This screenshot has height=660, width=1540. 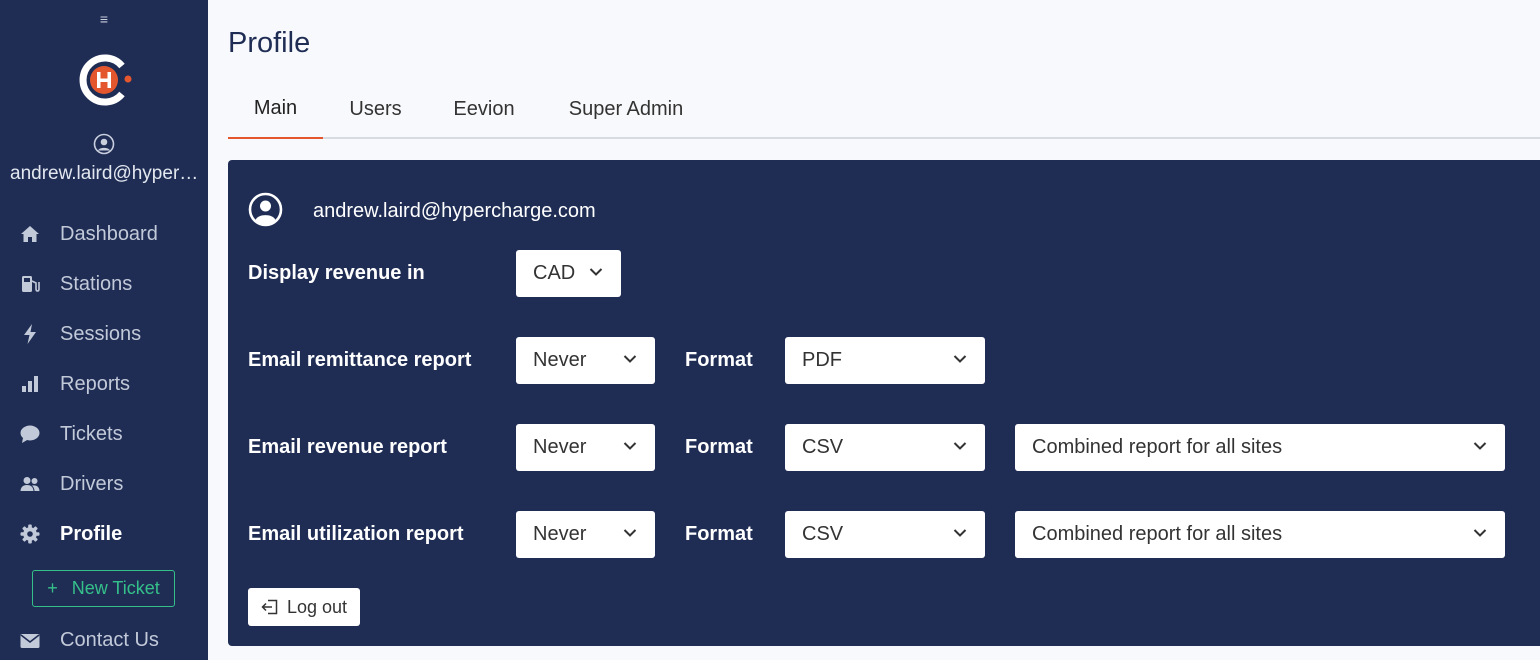 I want to click on sidebar-item-sessions: Sessions, so click(x=104, y=334).